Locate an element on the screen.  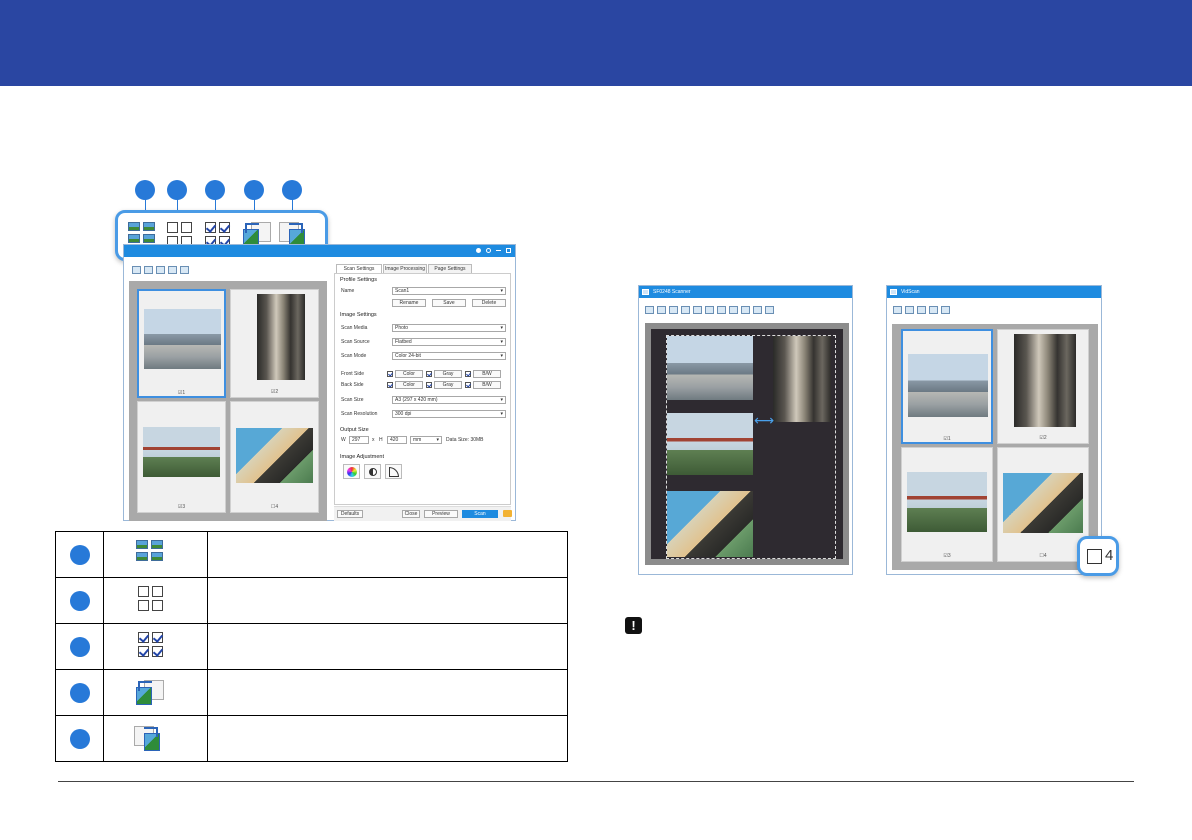
height-field: 420 is located at coordinates (397, 440).